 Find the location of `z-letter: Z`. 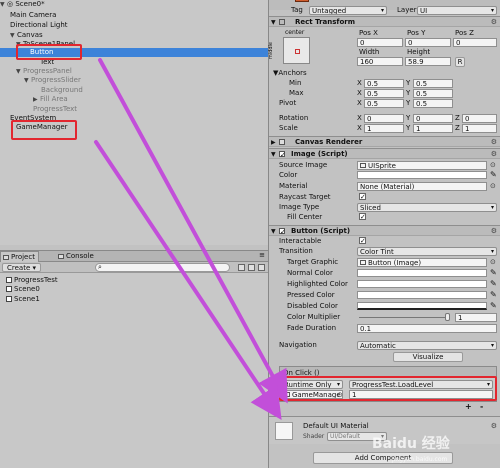

z-letter: Z is located at coordinates (457, 128).